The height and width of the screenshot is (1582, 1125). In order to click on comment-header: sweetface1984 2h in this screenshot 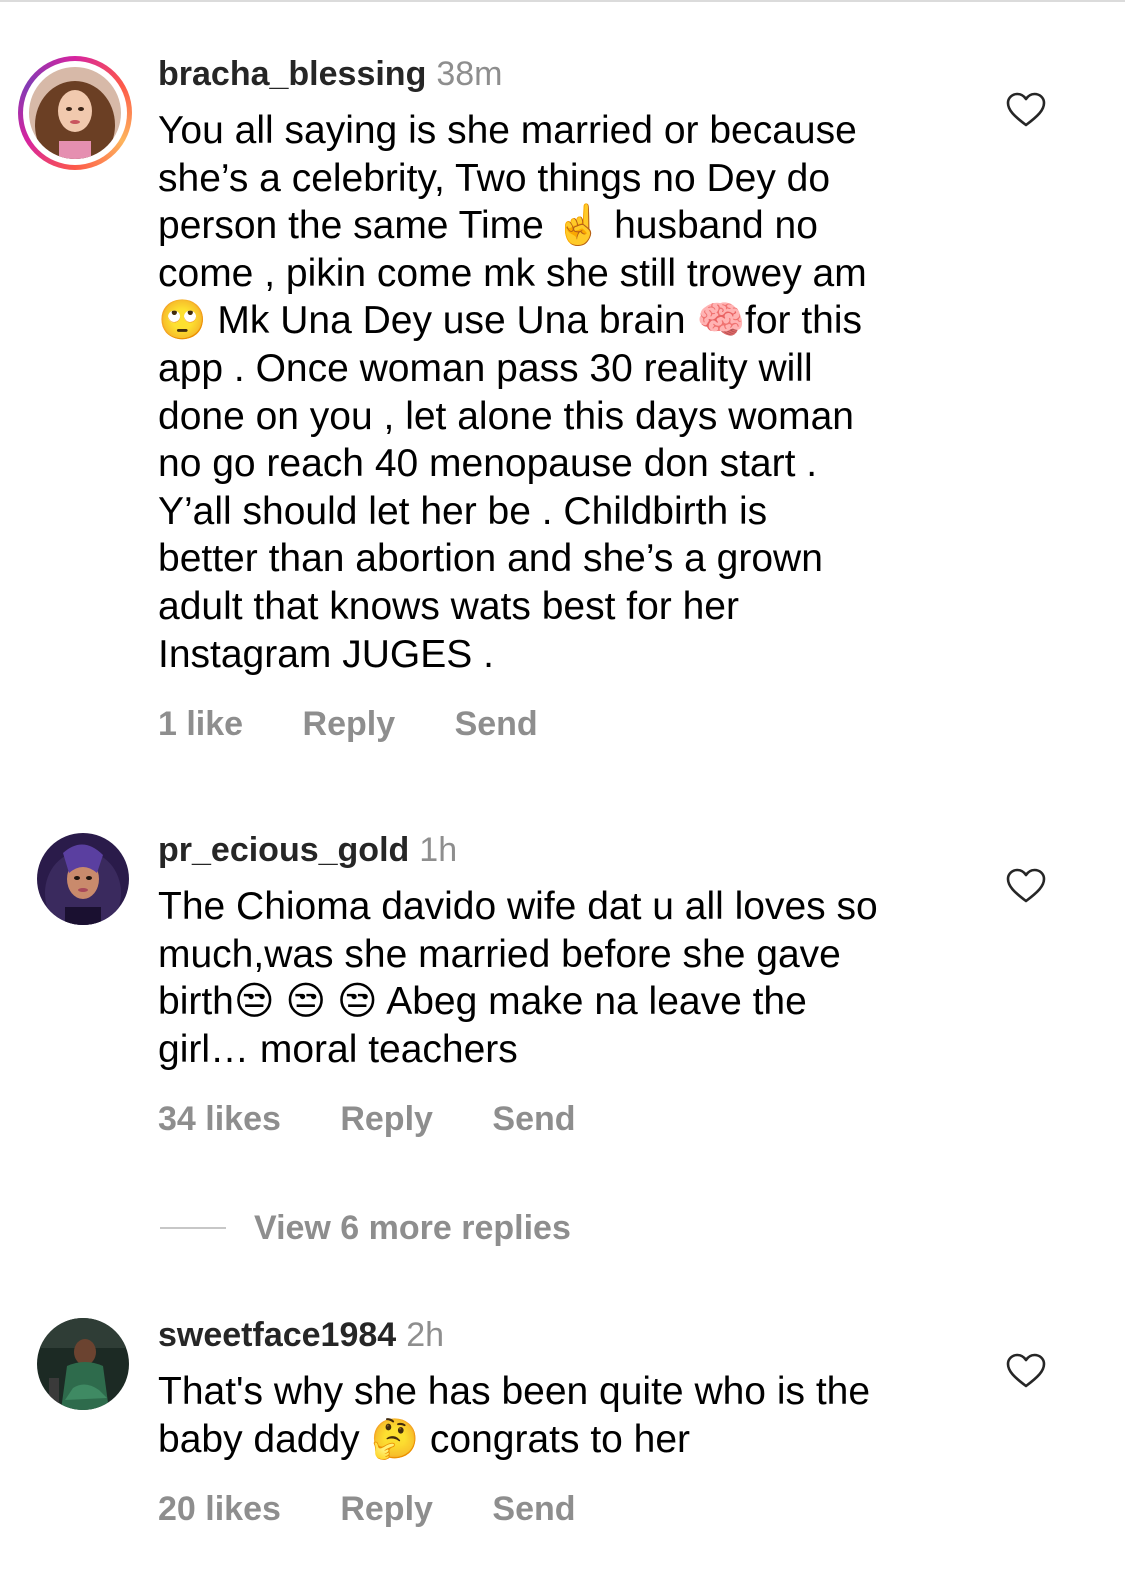, I will do `click(301, 1335)`.